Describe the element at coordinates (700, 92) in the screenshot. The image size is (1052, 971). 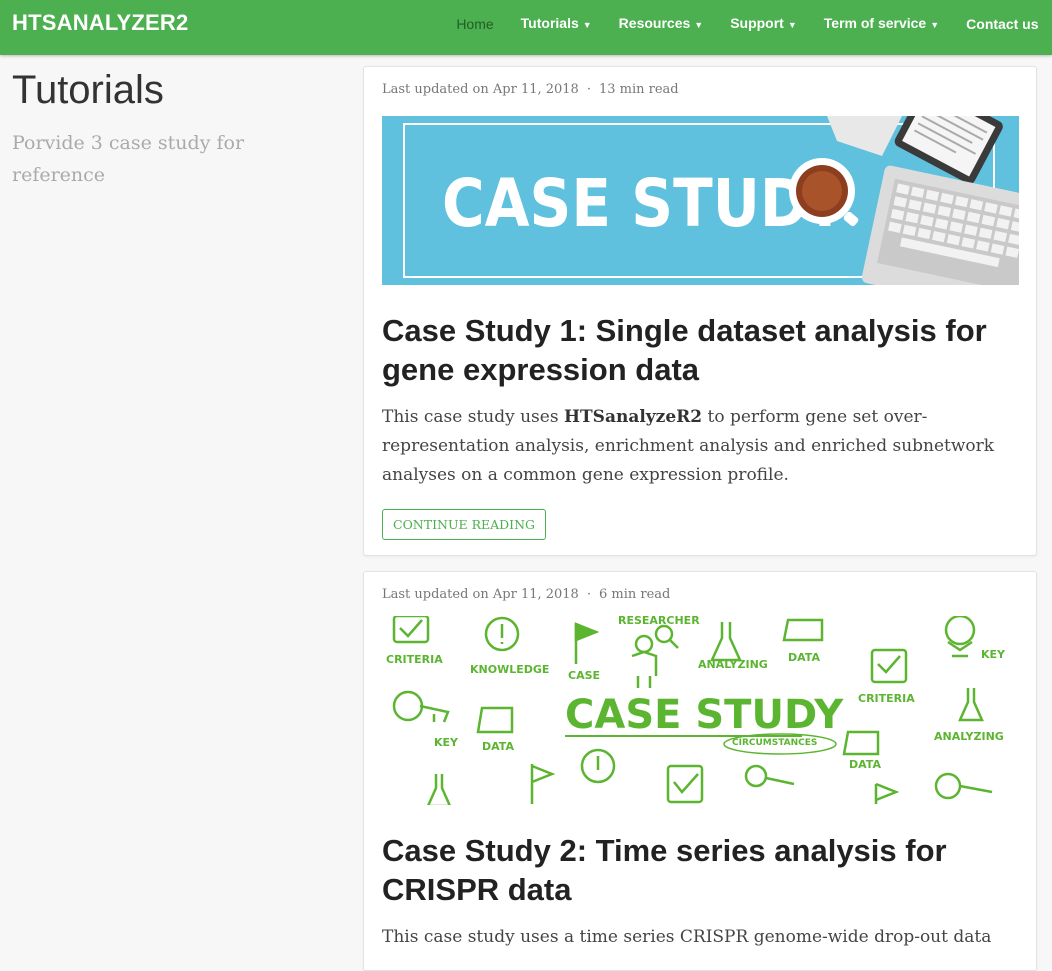
I see `post-meta: Last updated on Apr 11, 2018 · 13 min read` at that location.